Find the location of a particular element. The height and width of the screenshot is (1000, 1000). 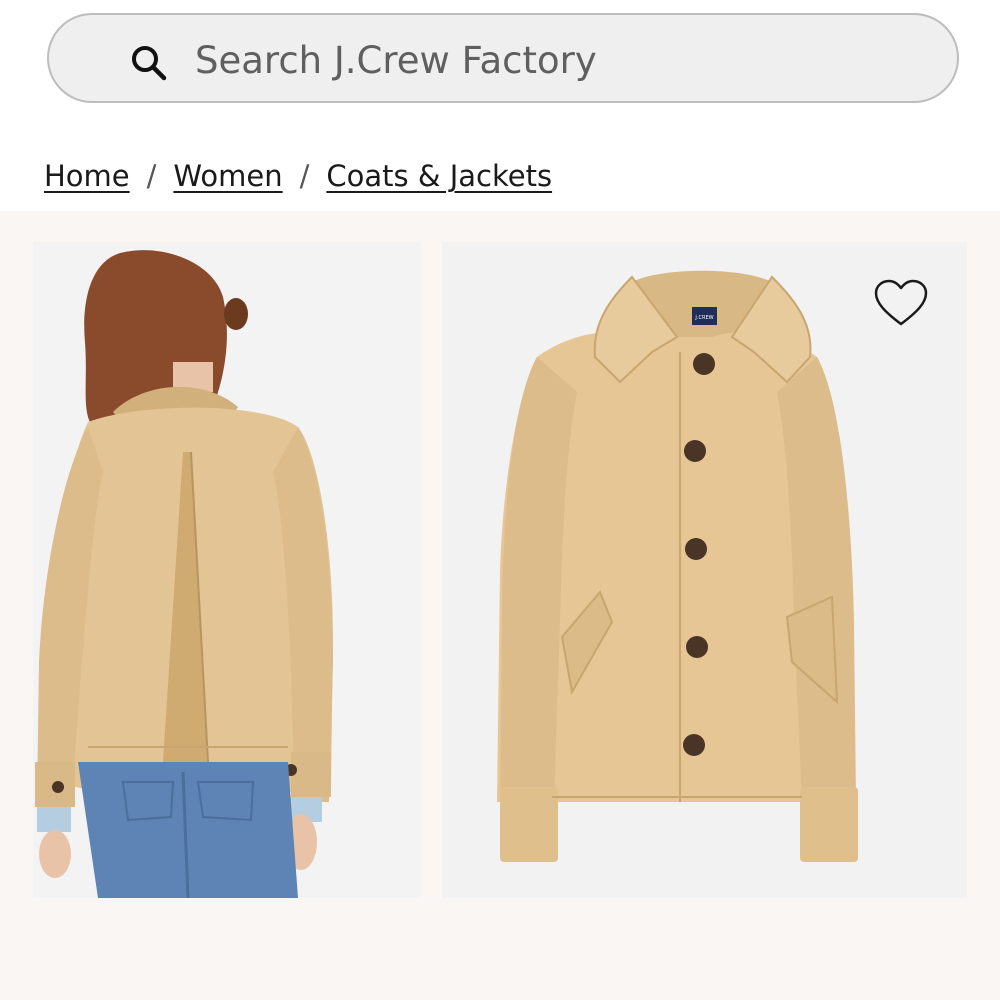

search-input is located at coordinates (545, 60).